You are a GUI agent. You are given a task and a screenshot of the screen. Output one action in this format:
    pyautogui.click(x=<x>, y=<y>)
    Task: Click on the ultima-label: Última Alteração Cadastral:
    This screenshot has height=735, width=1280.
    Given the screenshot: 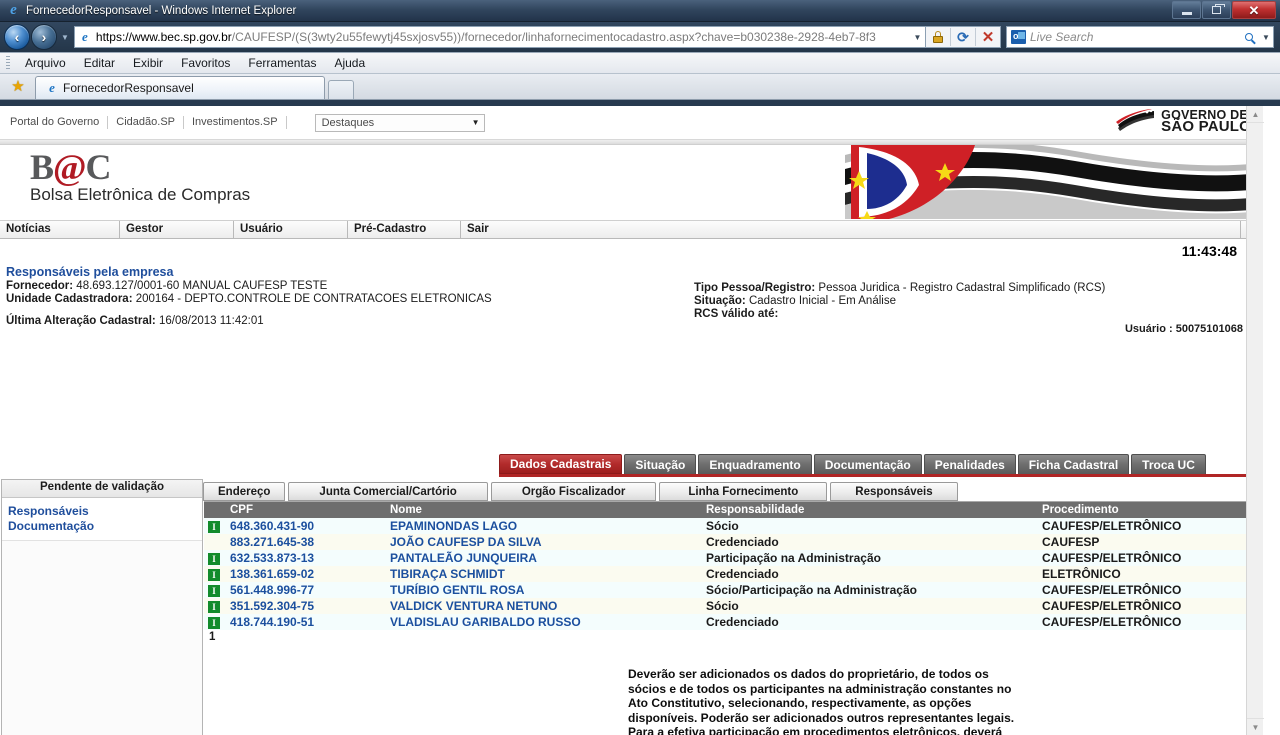 What is the action you would take?
    pyautogui.click(x=81, y=321)
    